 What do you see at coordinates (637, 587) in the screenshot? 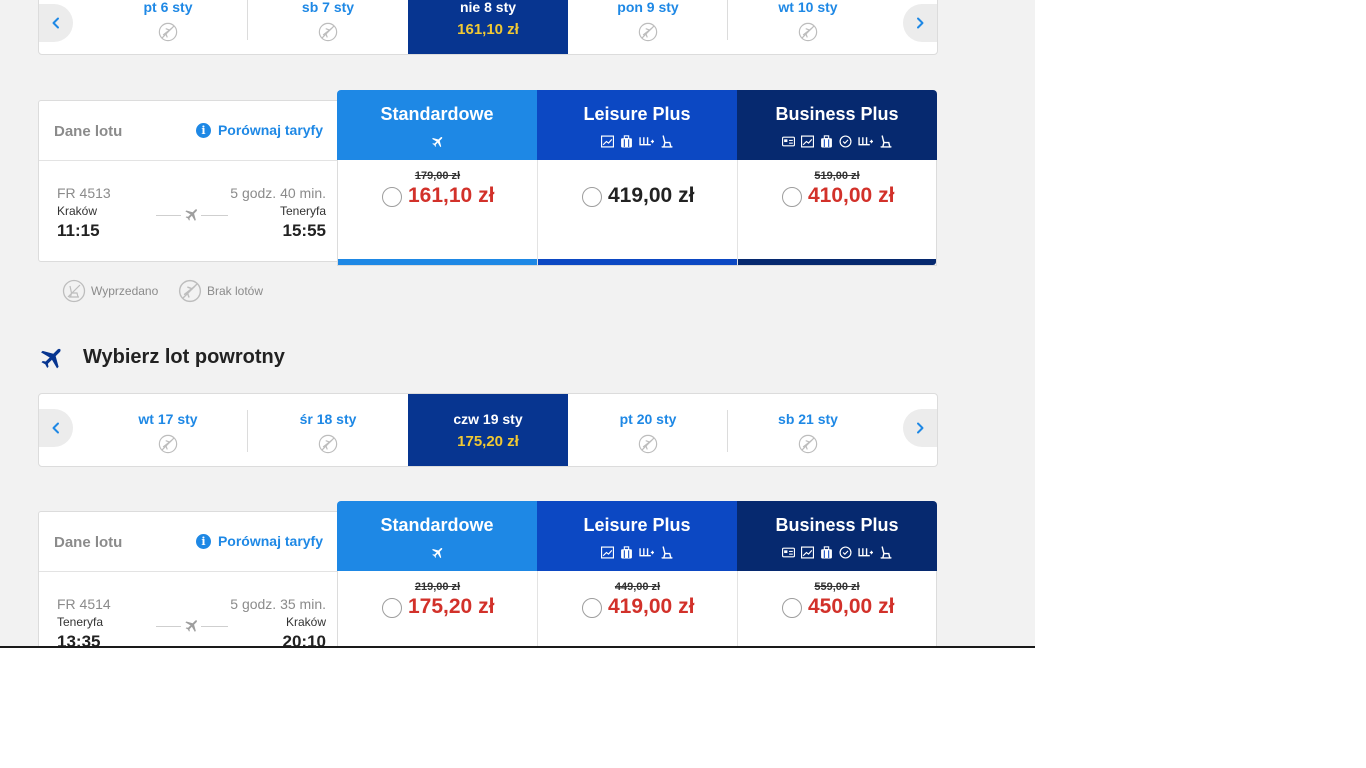
I see `old-price: 449,00 zł` at bounding box center [637, 587].